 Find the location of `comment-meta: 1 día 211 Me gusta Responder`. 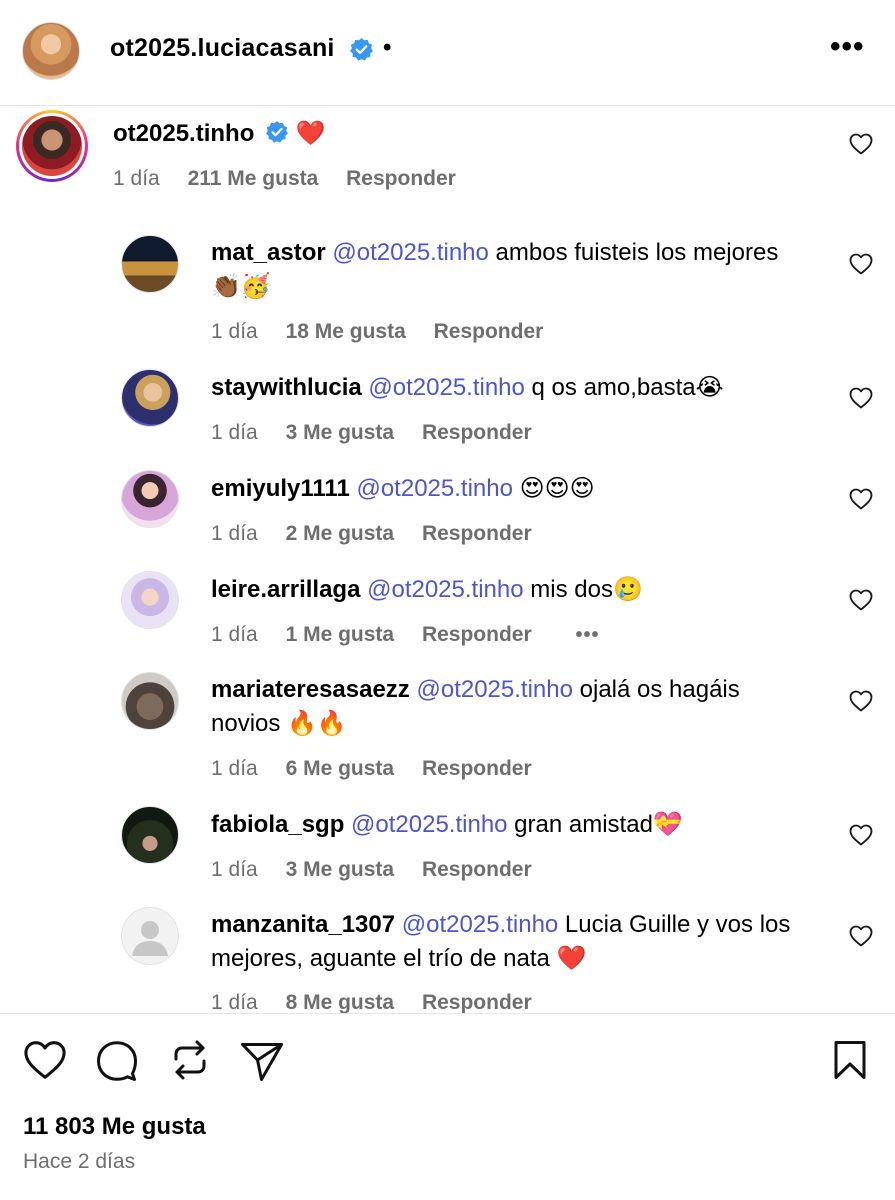

comment-meta: 1 día 211 Me gusta Responder is located at coordinates (284, 179).